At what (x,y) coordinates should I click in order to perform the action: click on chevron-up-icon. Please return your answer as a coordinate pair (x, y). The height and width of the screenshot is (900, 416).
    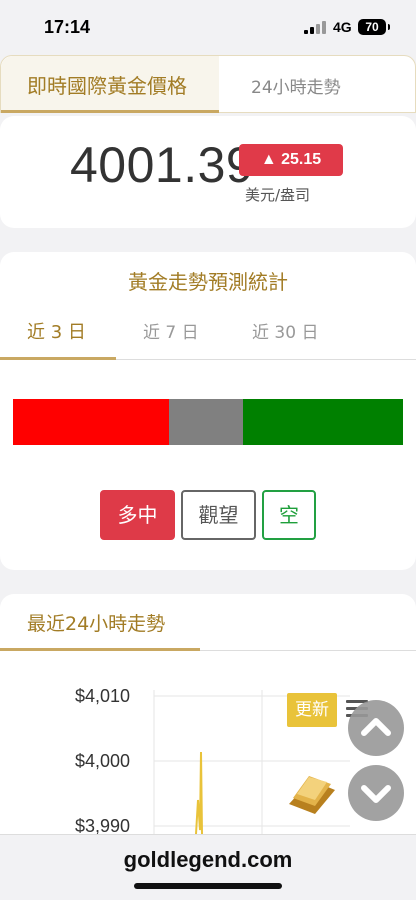
    Looking at the image, I should click on (376, 727).